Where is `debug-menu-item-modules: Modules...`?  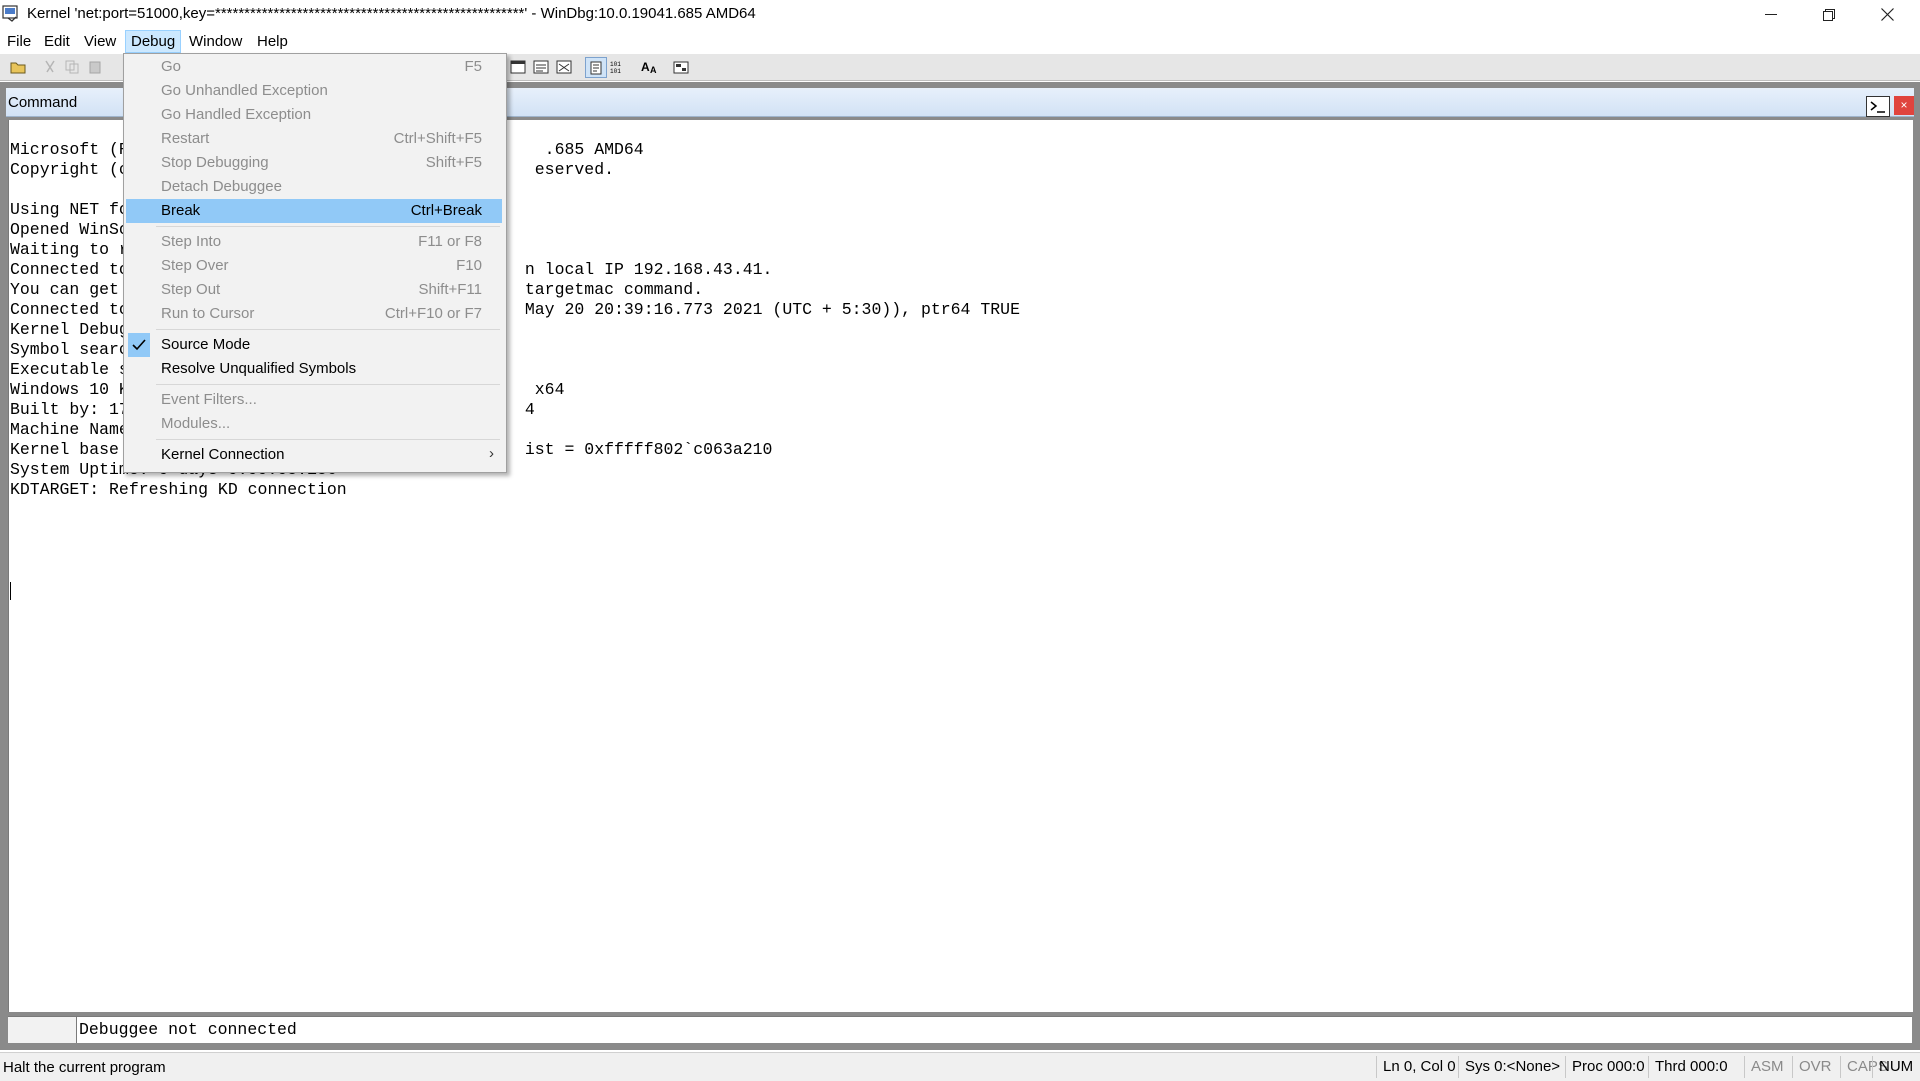
debug-menu-item-modules: Modules... is located at coordinates (314, 424).